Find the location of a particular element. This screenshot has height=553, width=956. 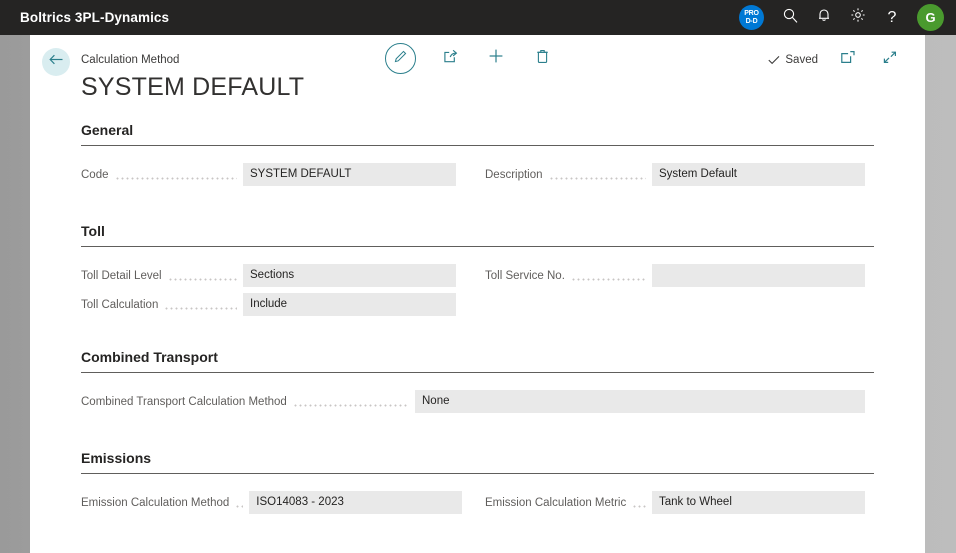

back-button is located at coordinates (56, 62).